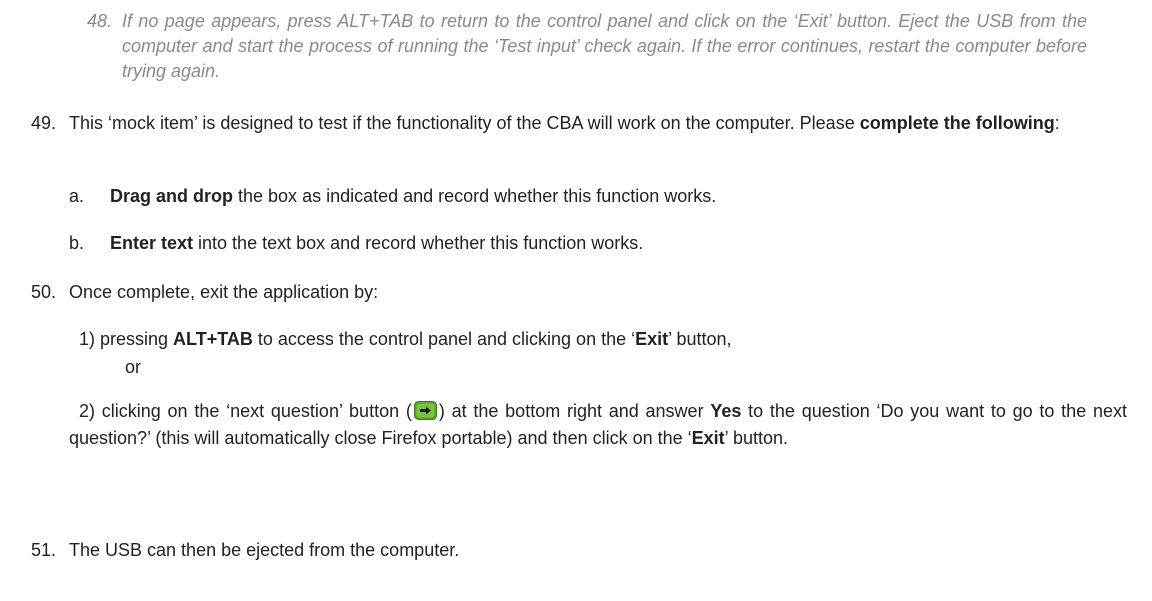 The width and height of the screenshot is (1152, 601). Describe the element at coordinates (172, 196) in the screenshot. I see `subitem-a-bold: Drag and drop` at that location.